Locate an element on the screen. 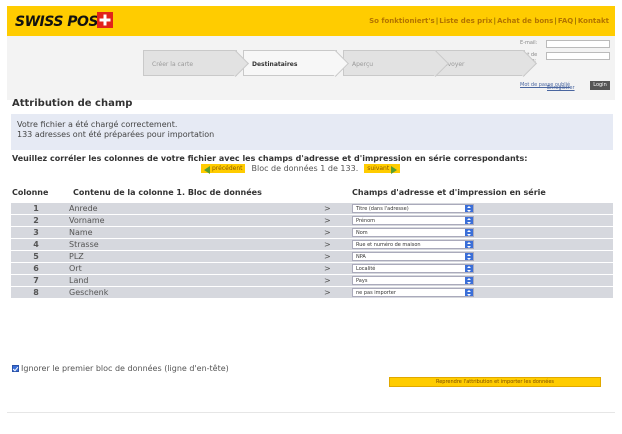 The image size is (622, 434). field-select: Prénom is located at coordinates (413, 220).